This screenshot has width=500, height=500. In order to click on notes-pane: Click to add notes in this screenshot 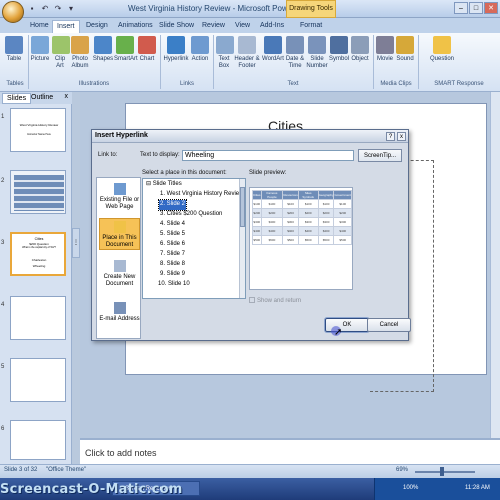, I will do `click(290, 451)`.